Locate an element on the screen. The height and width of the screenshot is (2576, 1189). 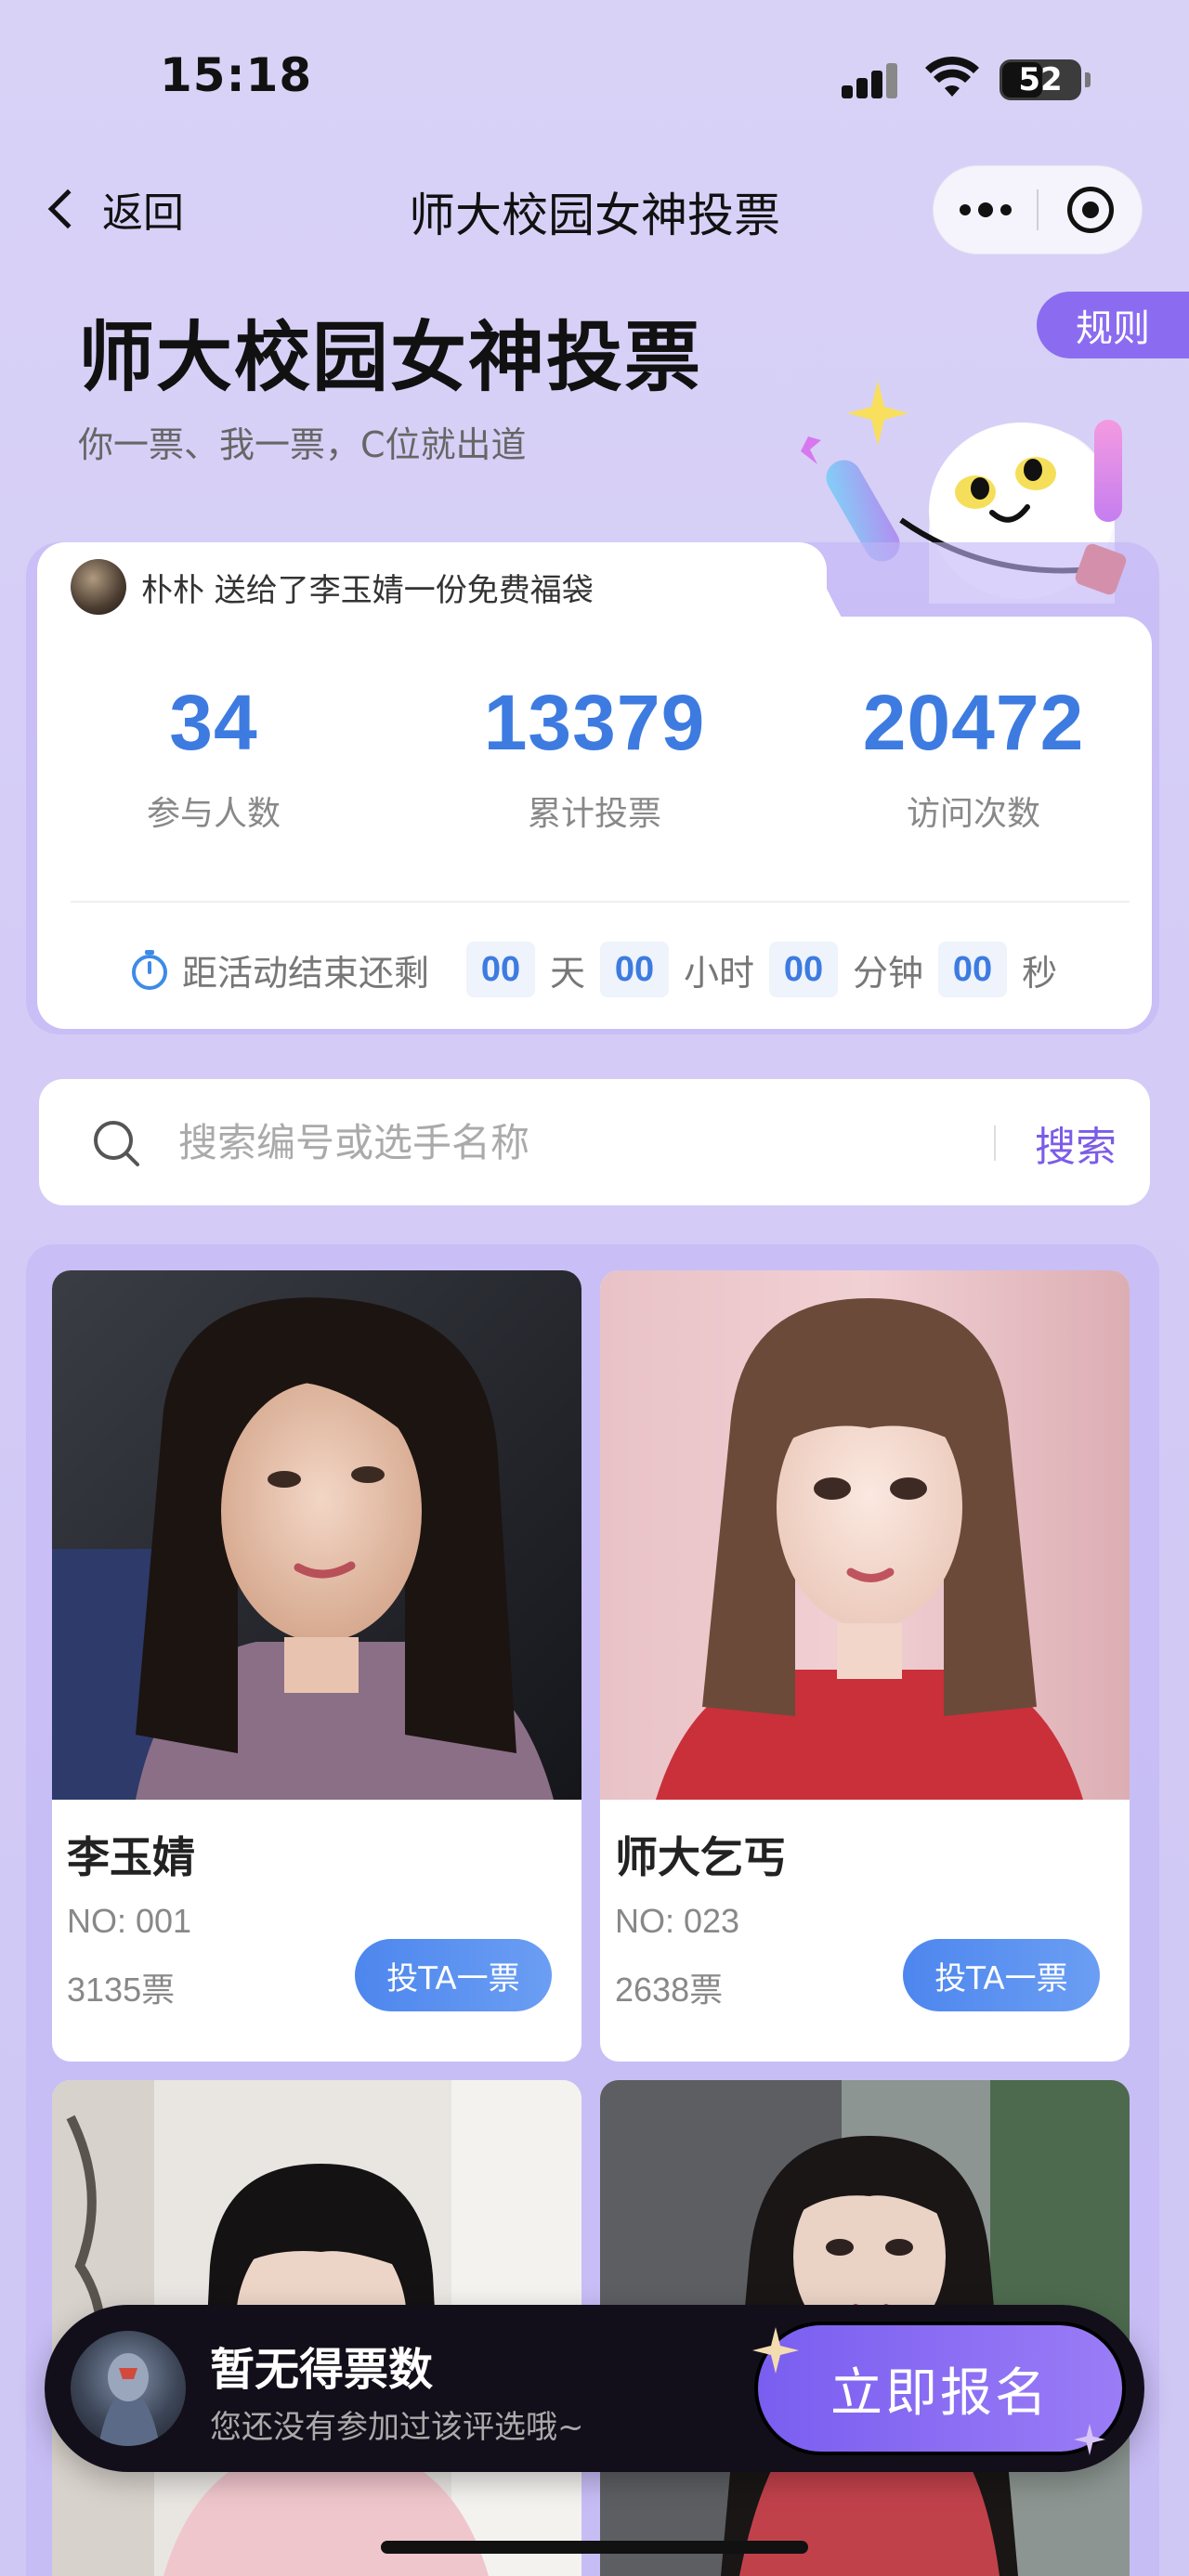
bottom-signup-bar: 暂无得票数 您还没有参加过该评选哦~ 立即报名 is located at coordinates (594, 2388).